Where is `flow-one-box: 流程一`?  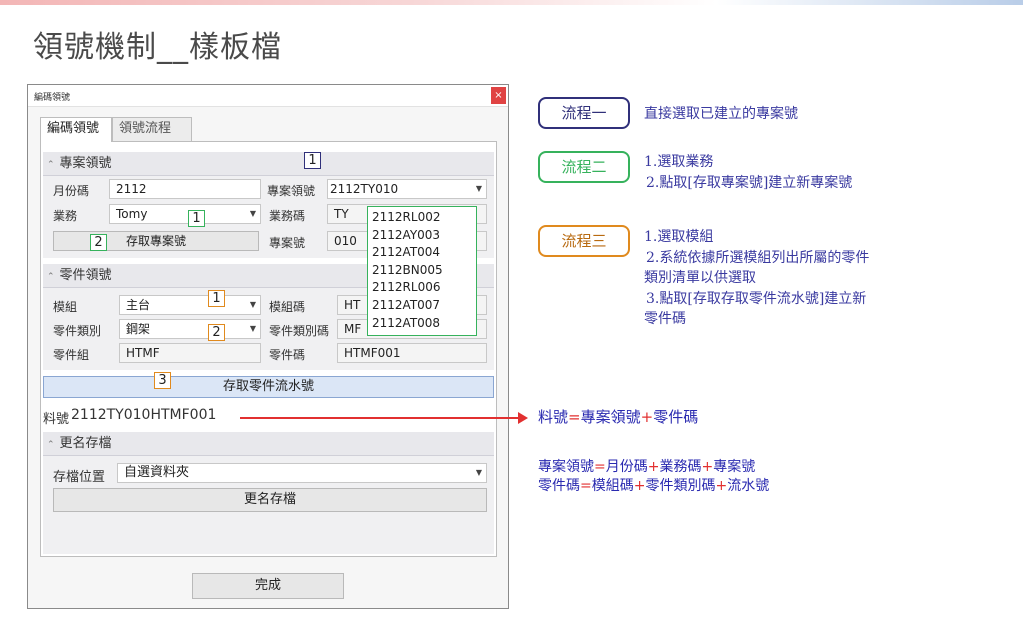
flow-one-box: 流程一 is located at coordinates (584, 113).